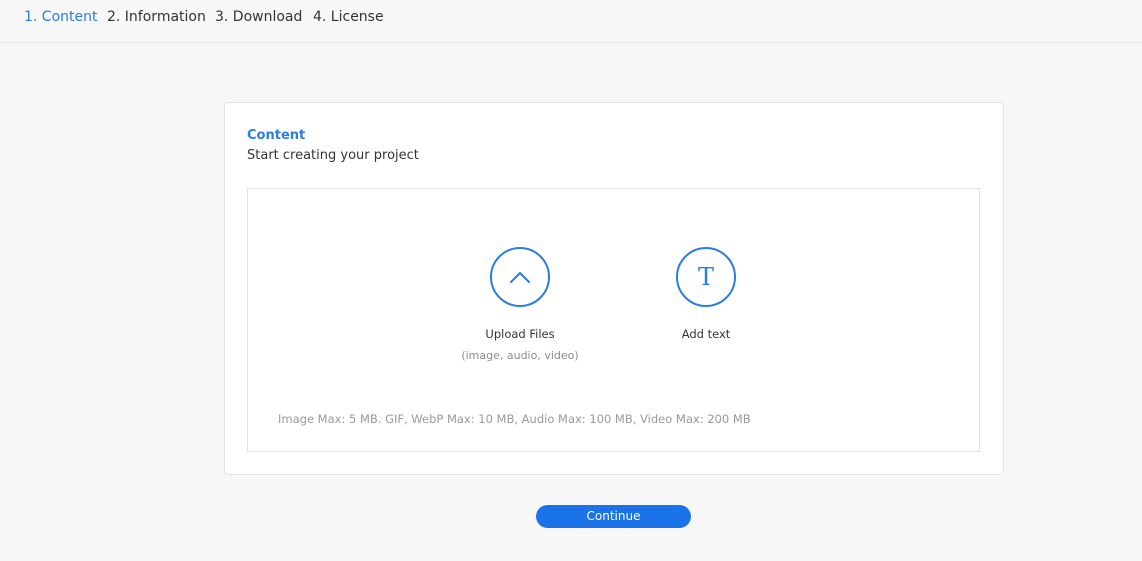 This screenshot has width=1142, height=561. What do you see at coordinates (276, 135) in the screenshot?
I see `card-title: Content` at bounding box center [276, 135].